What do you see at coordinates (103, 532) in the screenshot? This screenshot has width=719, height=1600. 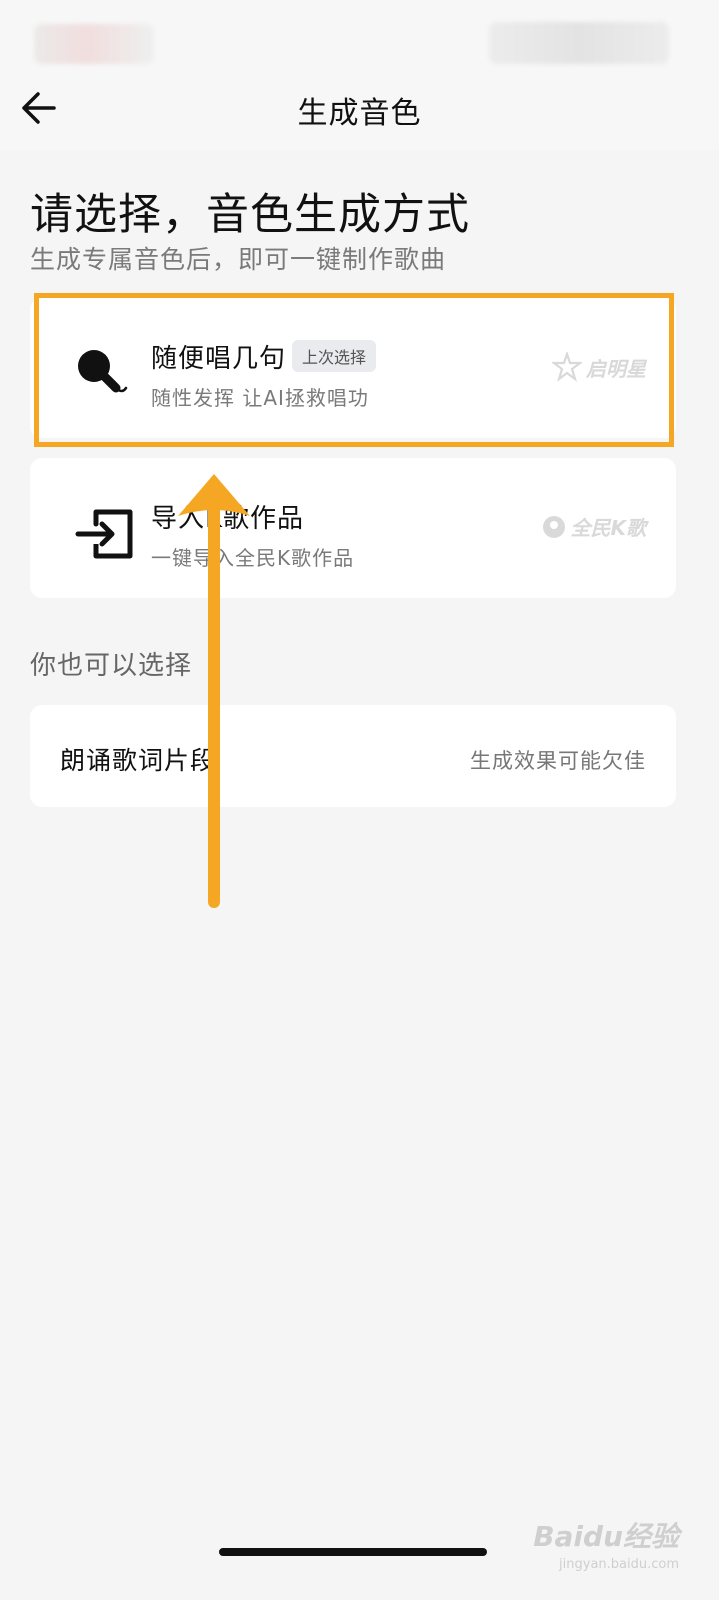 I see `import-icon` at bounding box center [103, 532].